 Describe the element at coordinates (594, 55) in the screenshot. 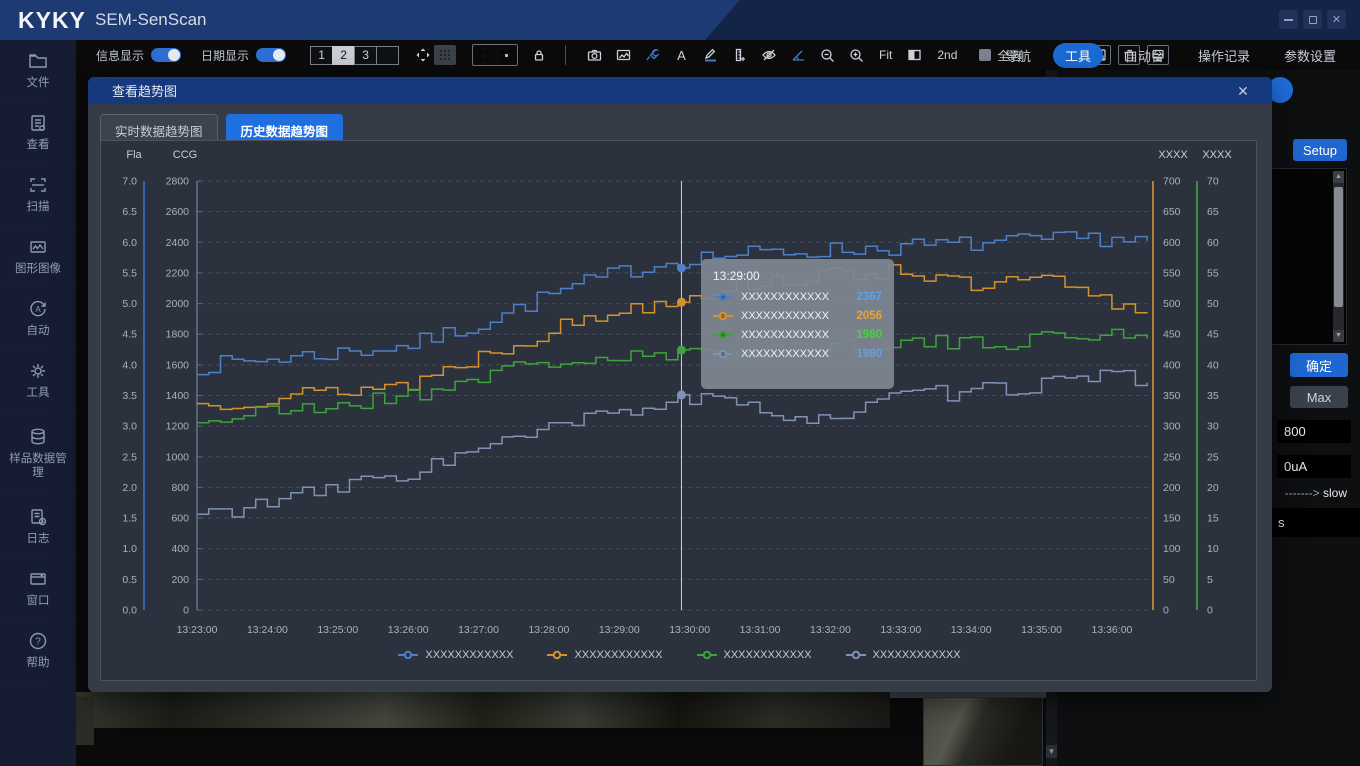

I see `capture-button` at that location.